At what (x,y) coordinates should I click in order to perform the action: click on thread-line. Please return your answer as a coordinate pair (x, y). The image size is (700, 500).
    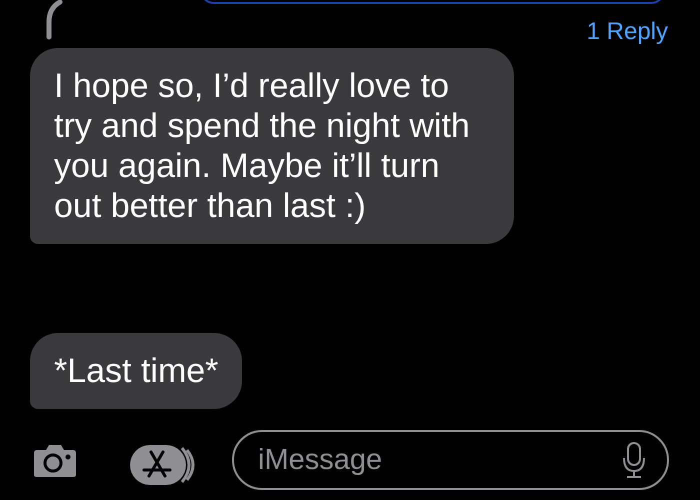
    Looking at the image, I should click on (54, 20).